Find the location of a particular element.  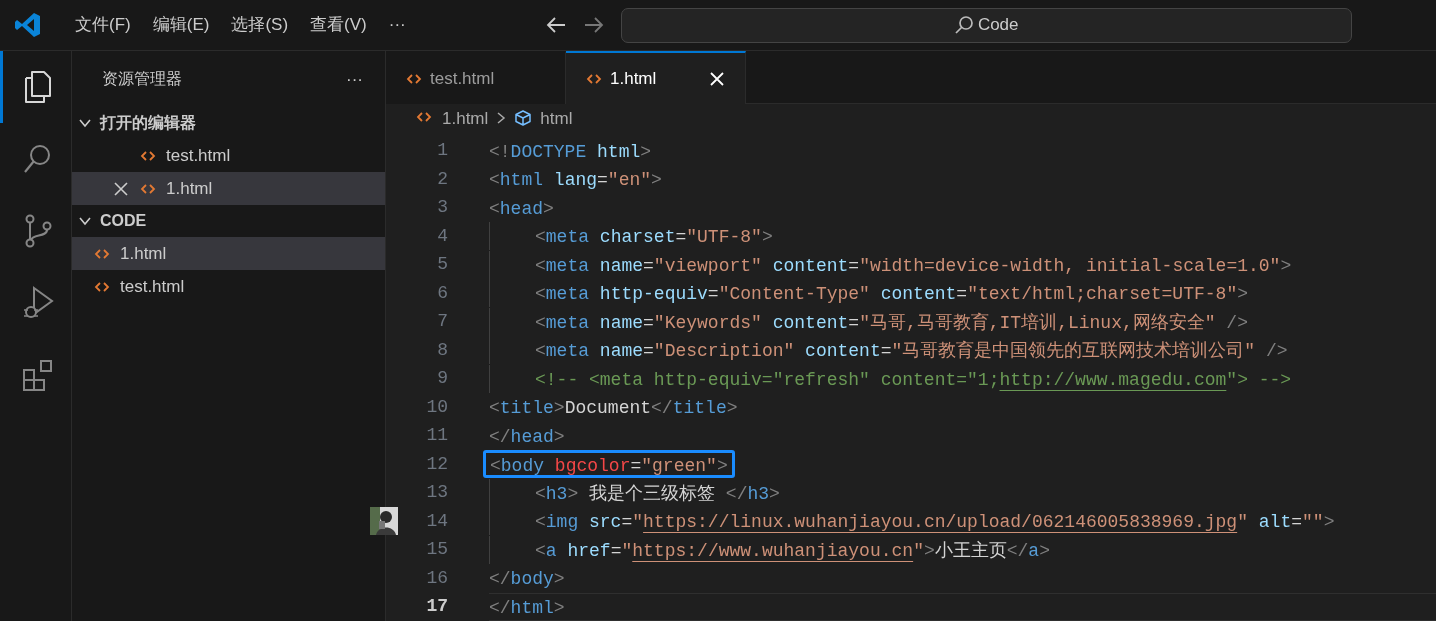

command-center-text: Code is located at coordinates (998, 25).